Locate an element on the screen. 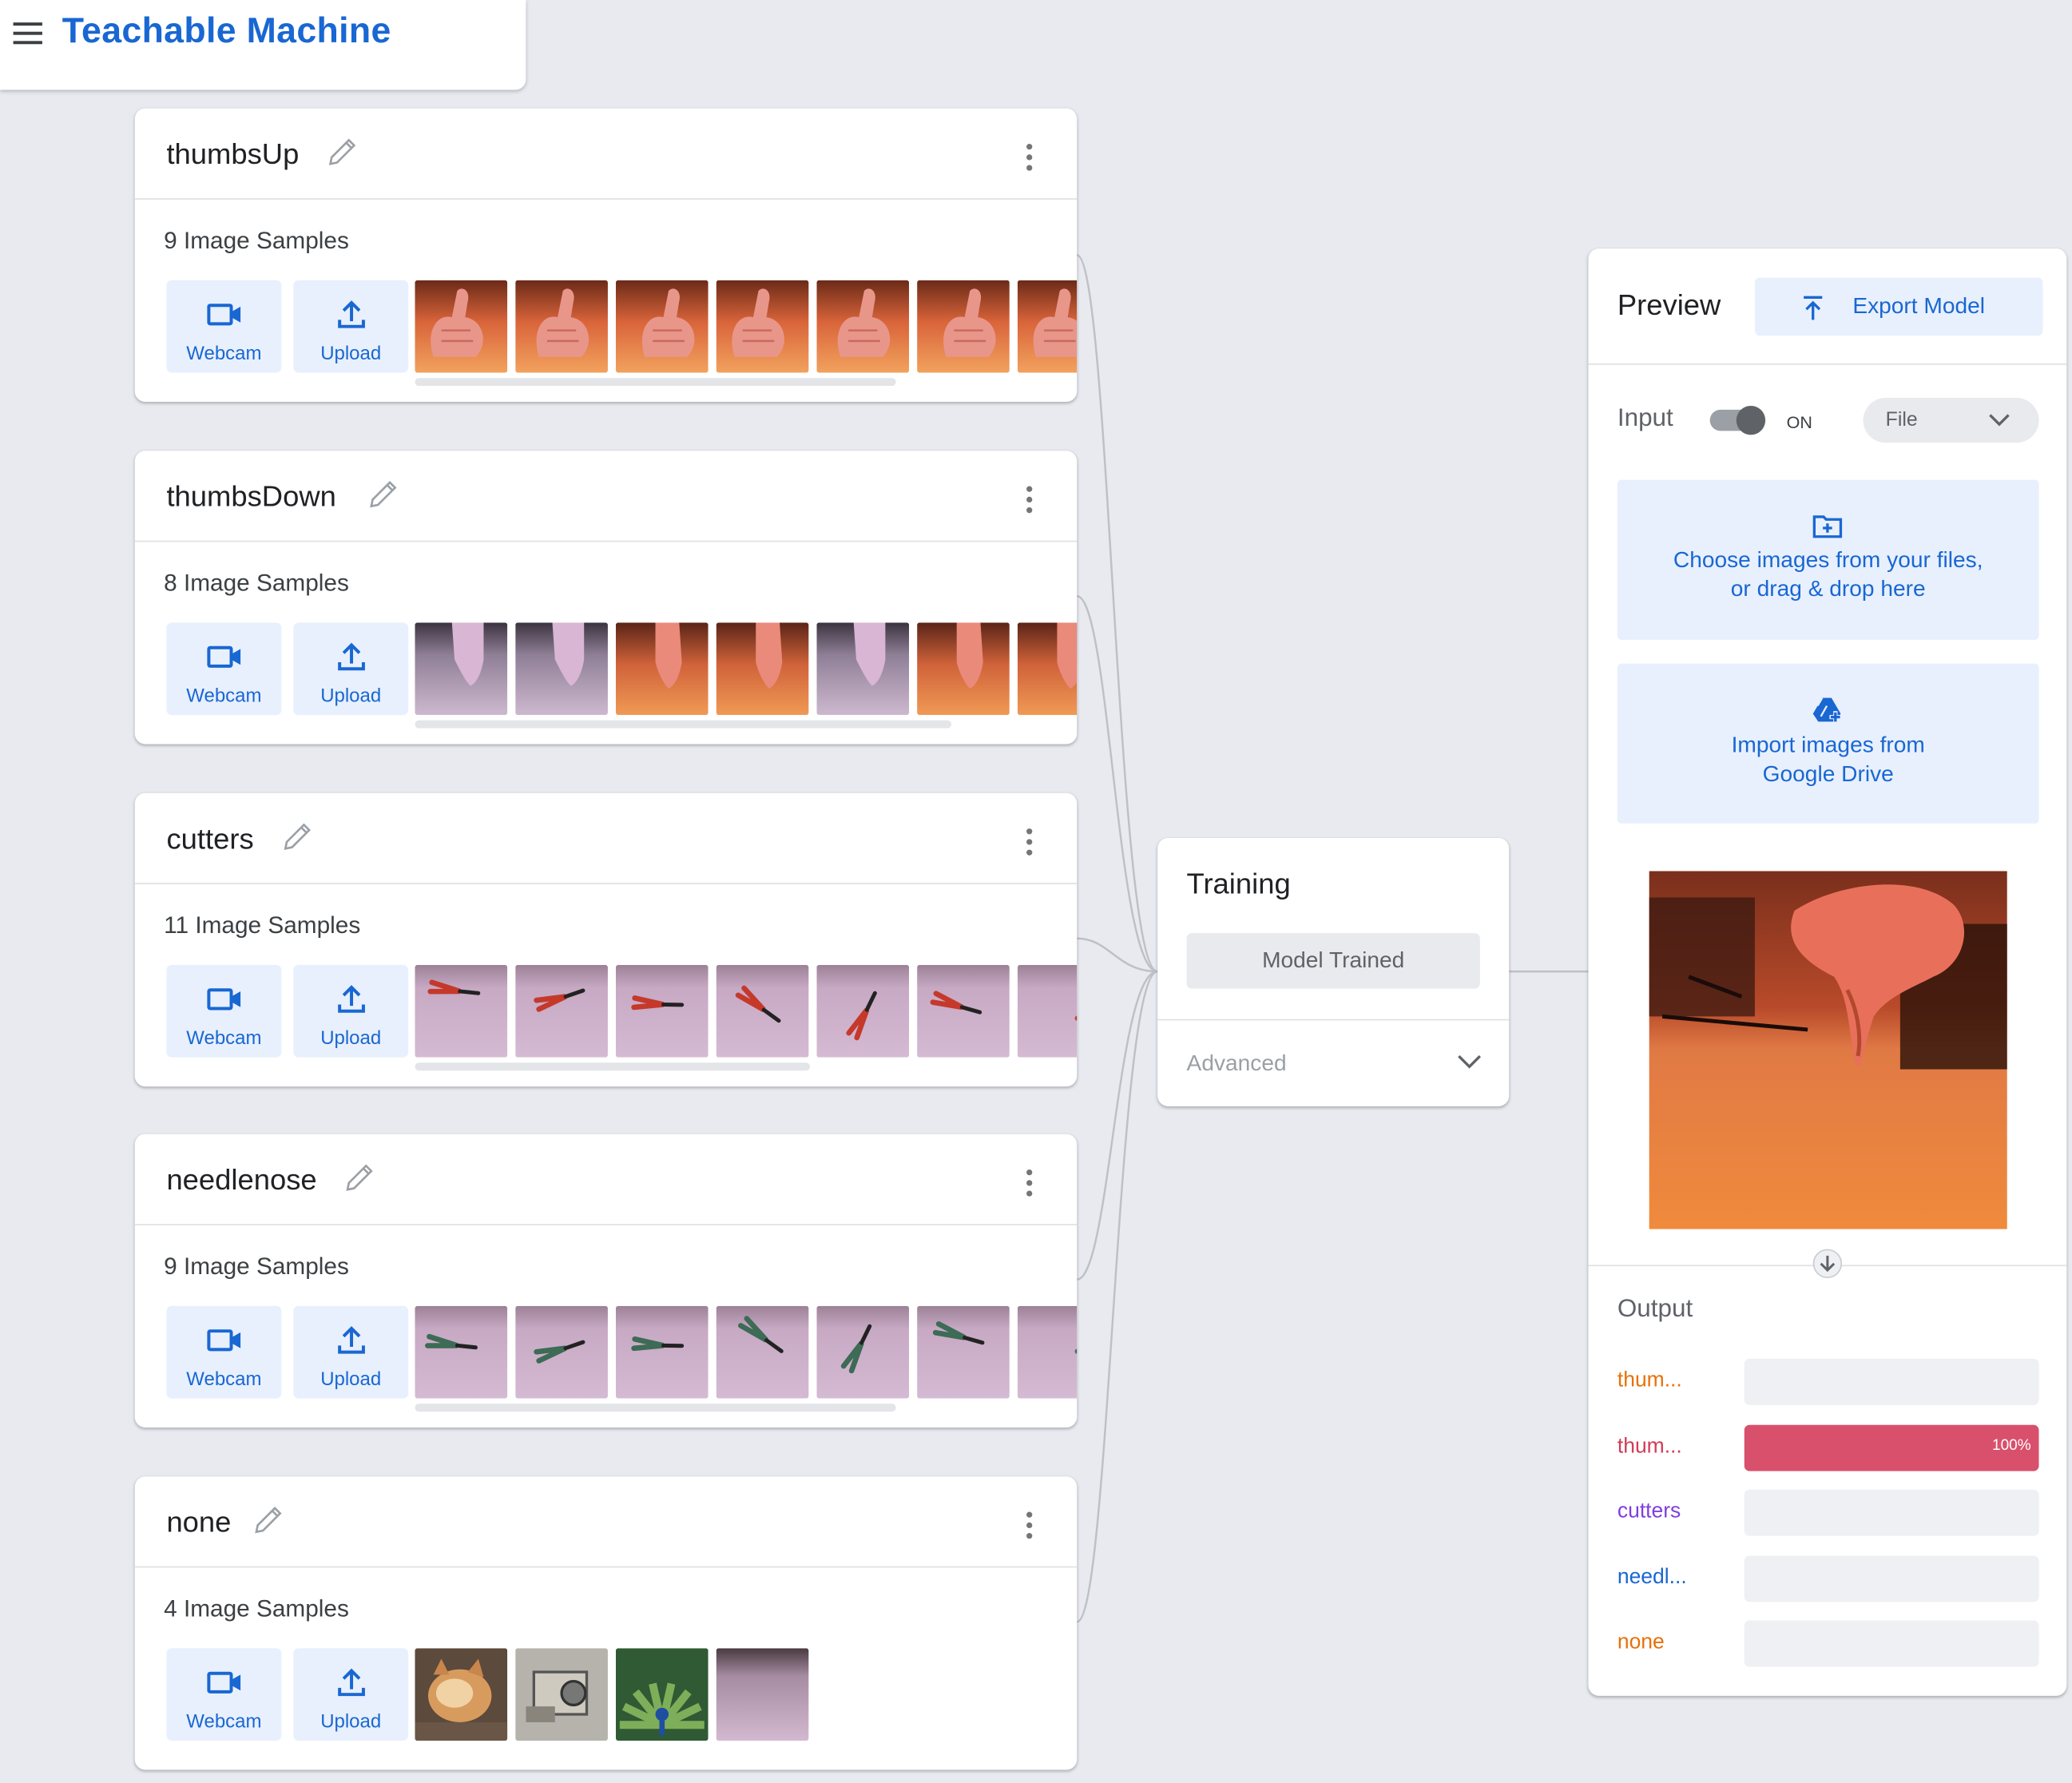 Image resolution: width=2072 pixels, height=1783 pixels. samples-count: 11 Image Samples is located at coordinates (262, 925).